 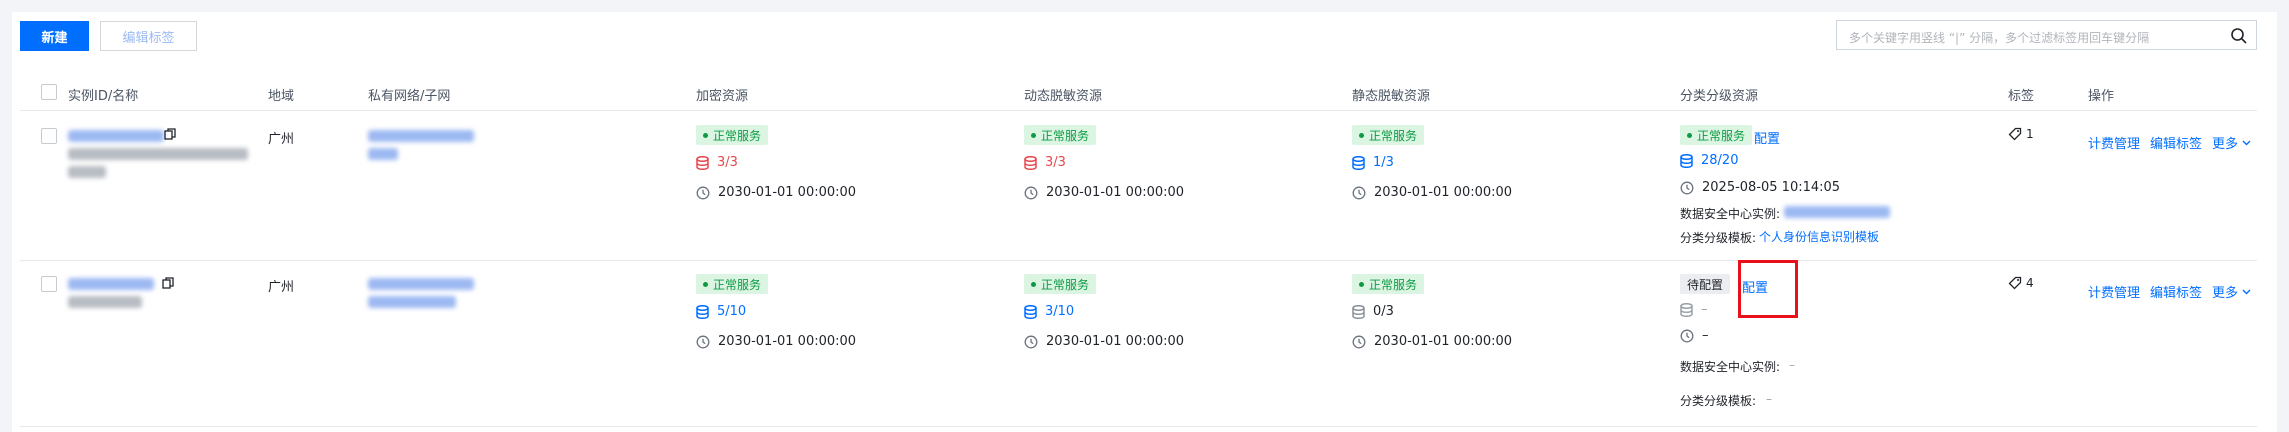 What do you see at coordinates (2101, 96) in the screenshot?
I see `header-ops: 操作` at bounding box center [2101, 96].